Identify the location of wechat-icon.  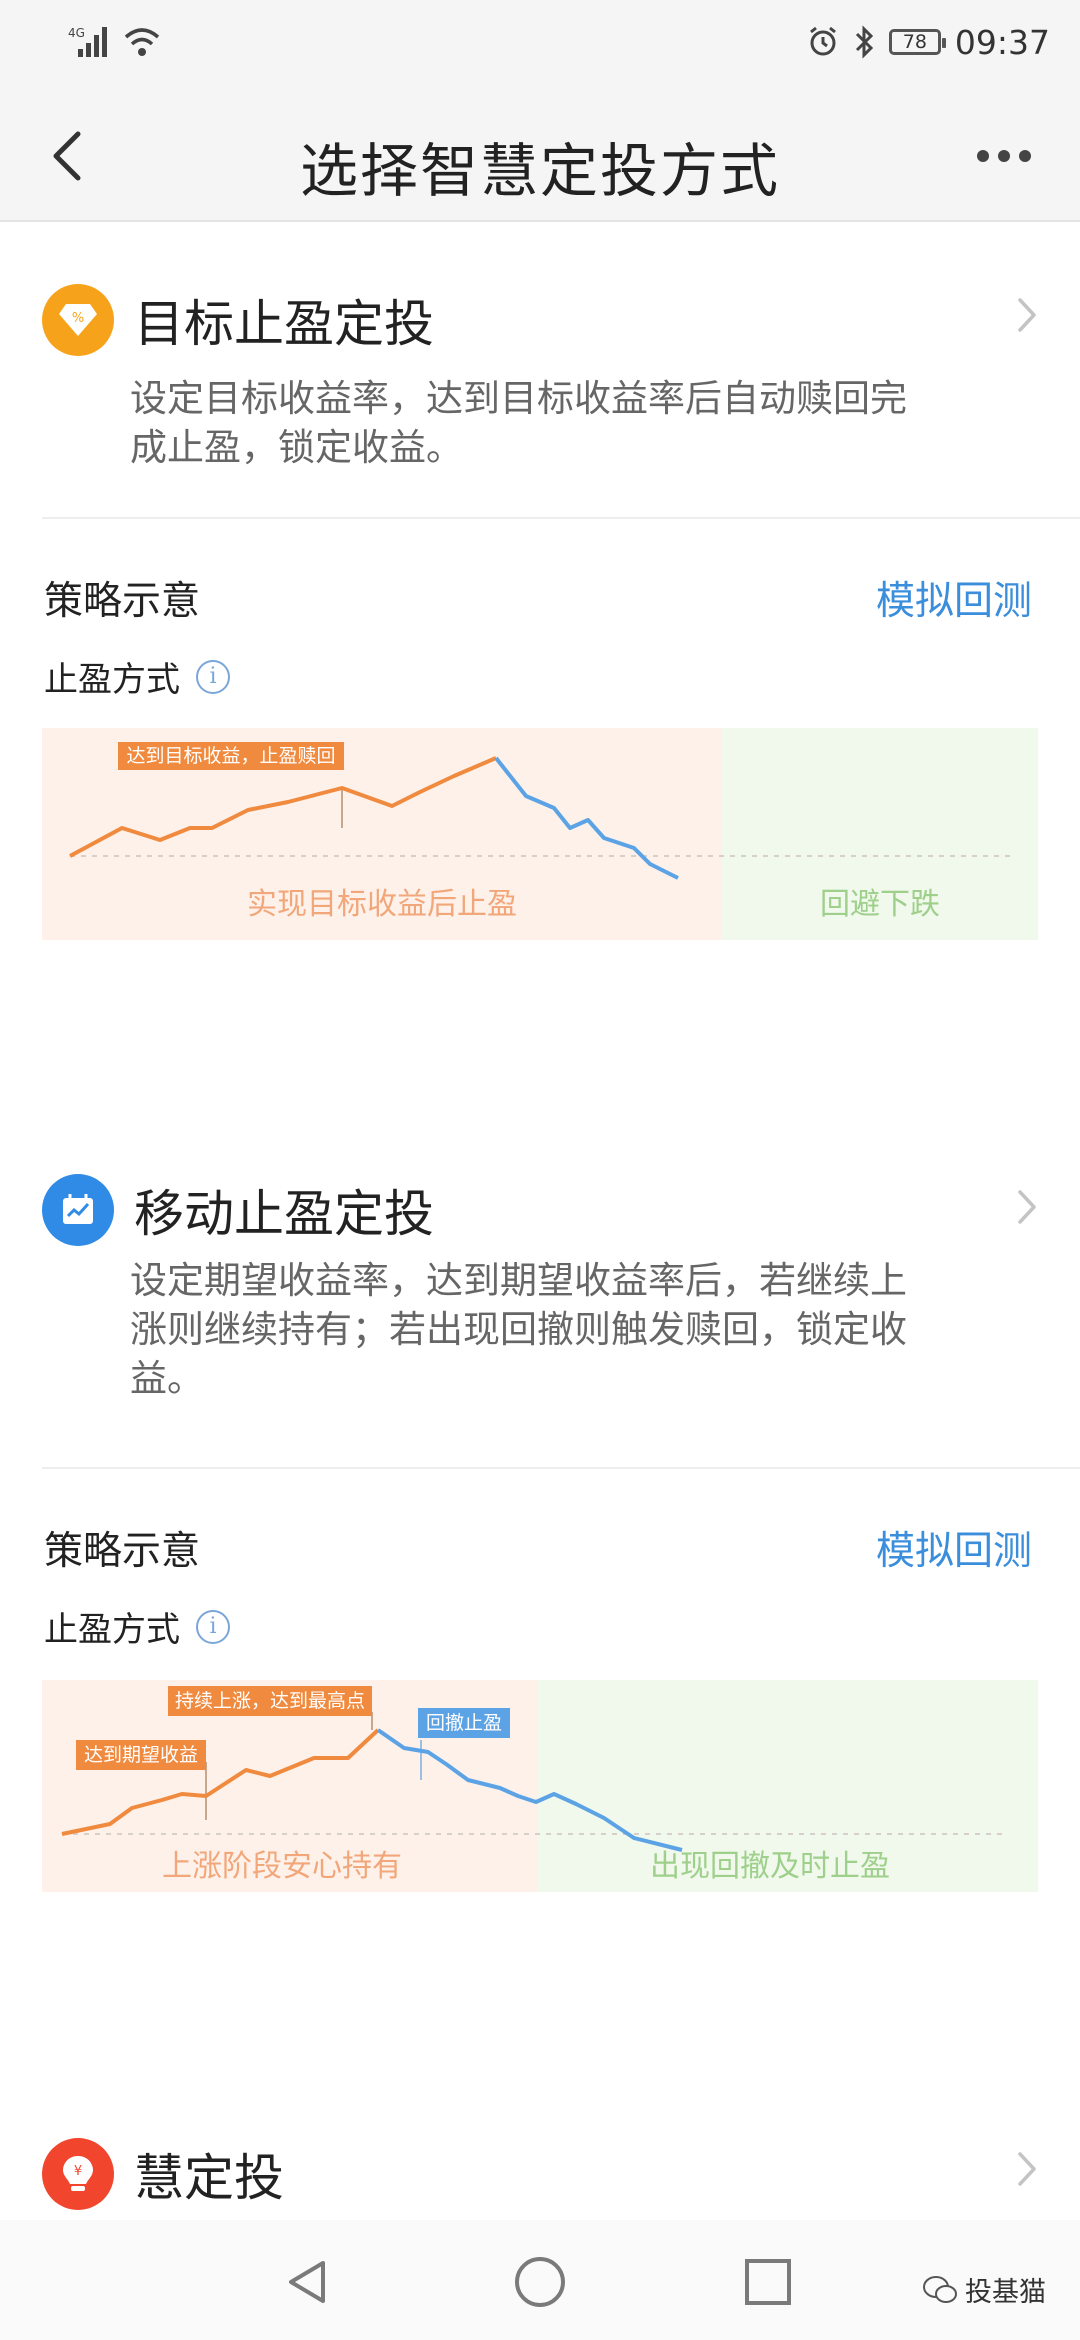
(940, 2289).